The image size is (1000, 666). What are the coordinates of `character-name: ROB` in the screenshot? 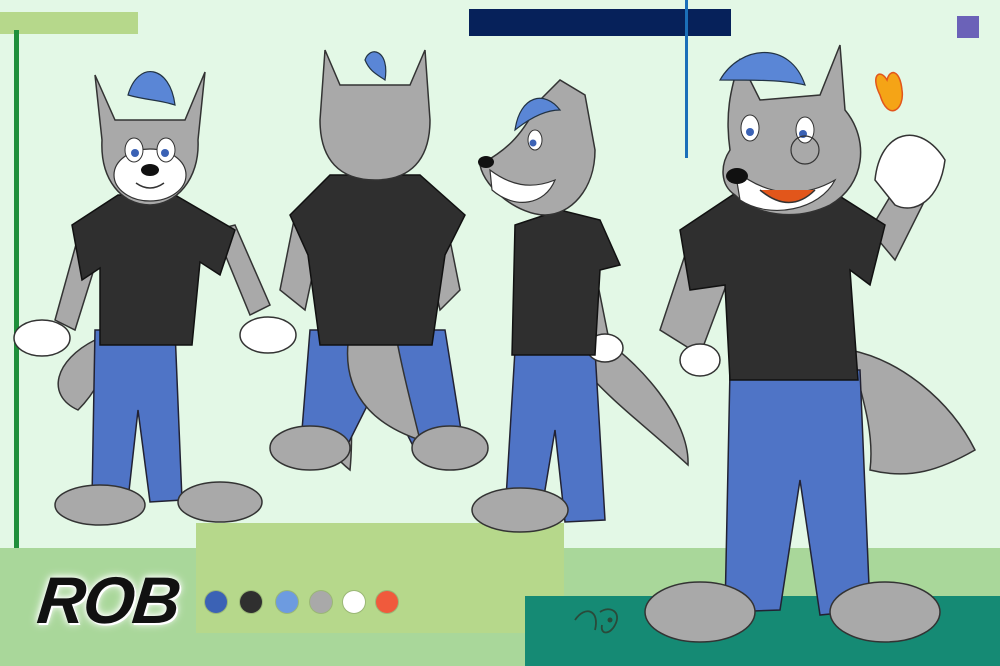 It's located at (108, 600).